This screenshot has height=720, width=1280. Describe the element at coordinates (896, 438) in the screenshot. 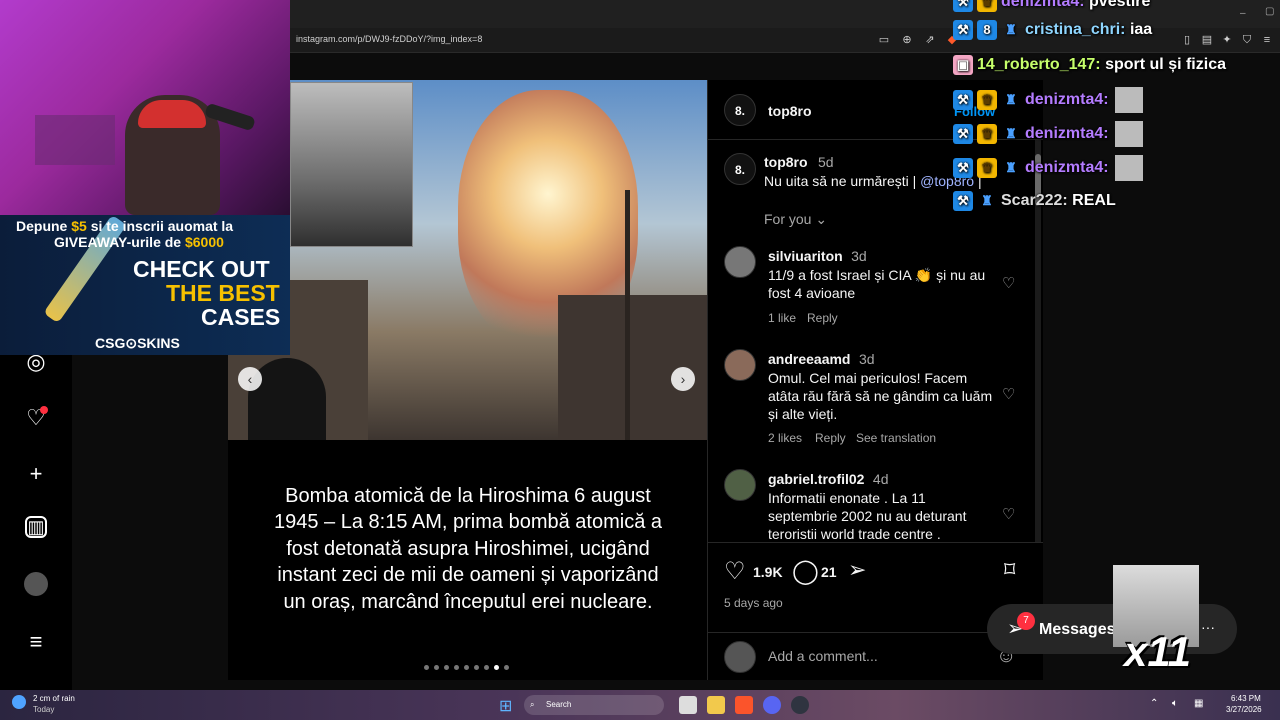

I see `see-translation-link: See translation` at that location.